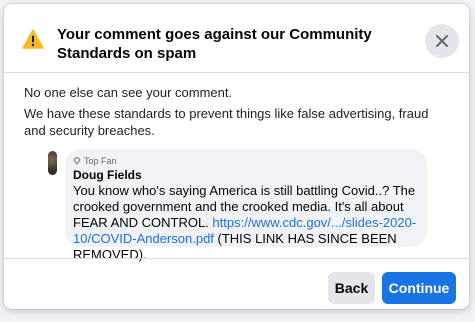  What do you see at coordinates (107, 175) in the screenshot?
I see `comment-author: Doug Fields` at bounding box center [107, 175].